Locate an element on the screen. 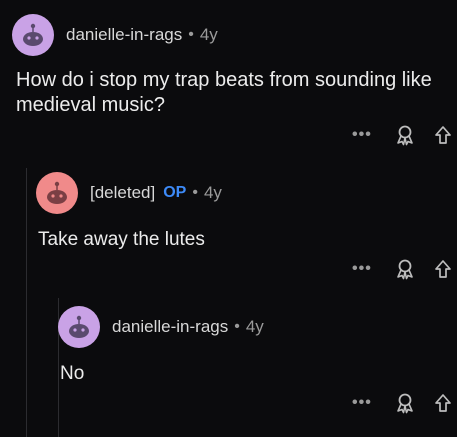  op-badge: OP is located at coordinates (175, 192).